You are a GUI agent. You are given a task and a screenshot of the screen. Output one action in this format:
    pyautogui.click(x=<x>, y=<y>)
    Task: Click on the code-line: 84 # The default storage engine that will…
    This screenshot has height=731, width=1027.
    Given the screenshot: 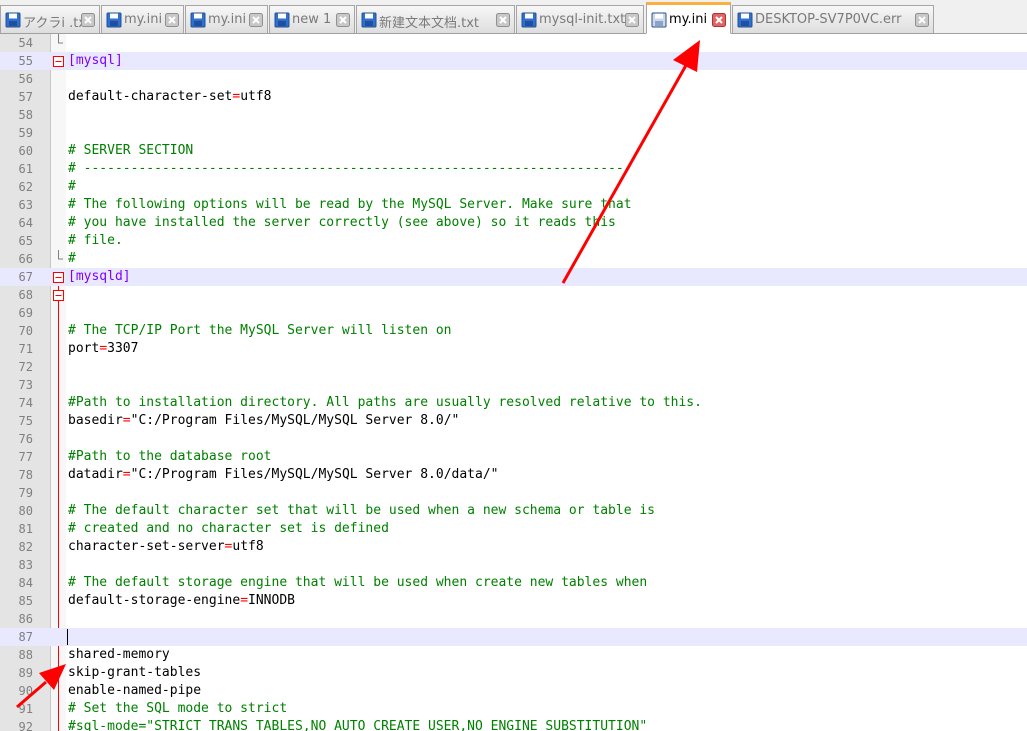 What is the action you would take?
    pyautogui.click(x=513, y=583)
    